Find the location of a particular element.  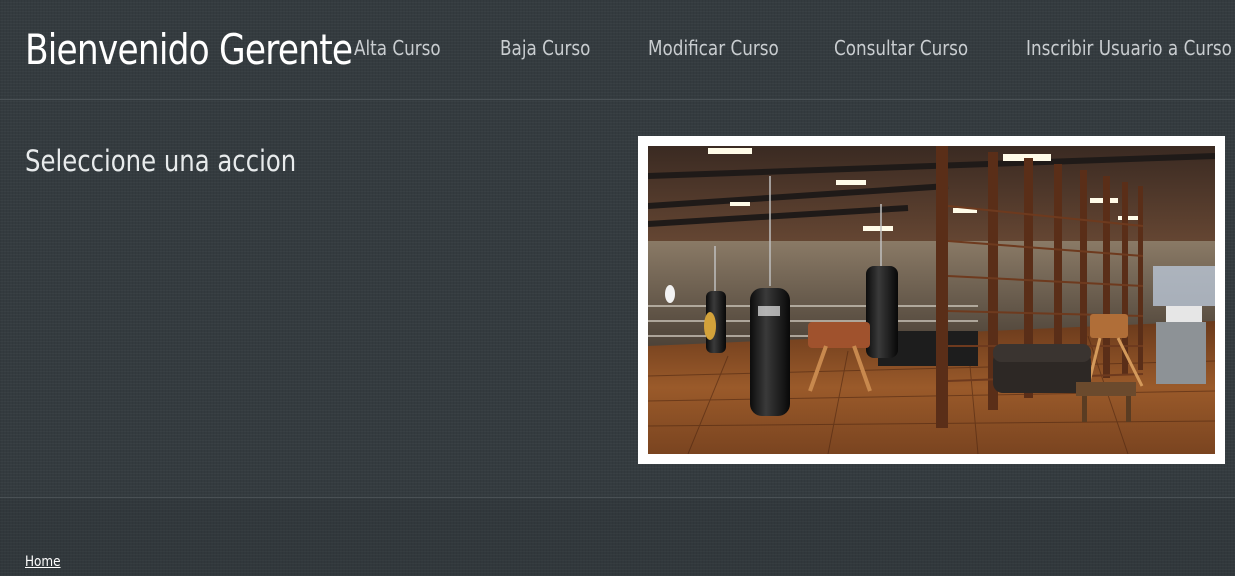

home-link: Home is located at coordinates (43, 562).